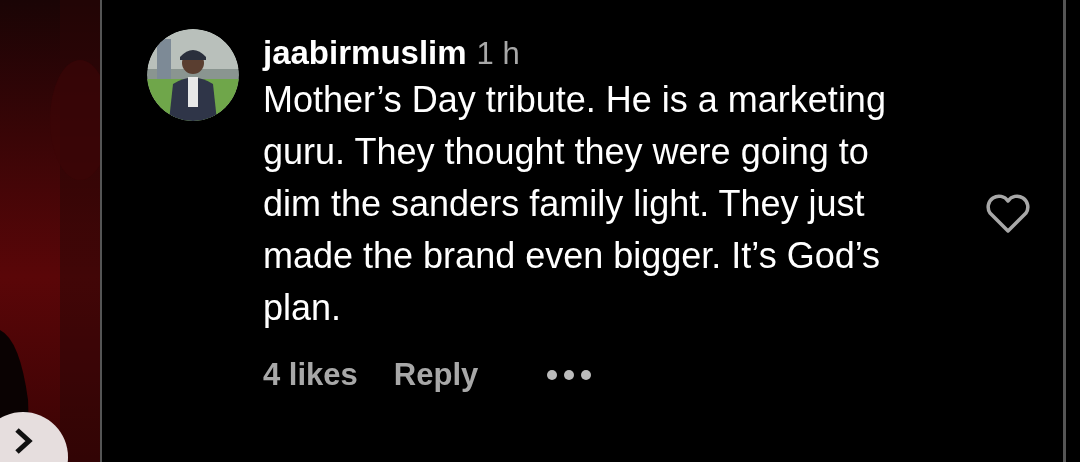 This screenshot has width=1080, height=462. I want to click on heart-icon, so click(1008, 214).